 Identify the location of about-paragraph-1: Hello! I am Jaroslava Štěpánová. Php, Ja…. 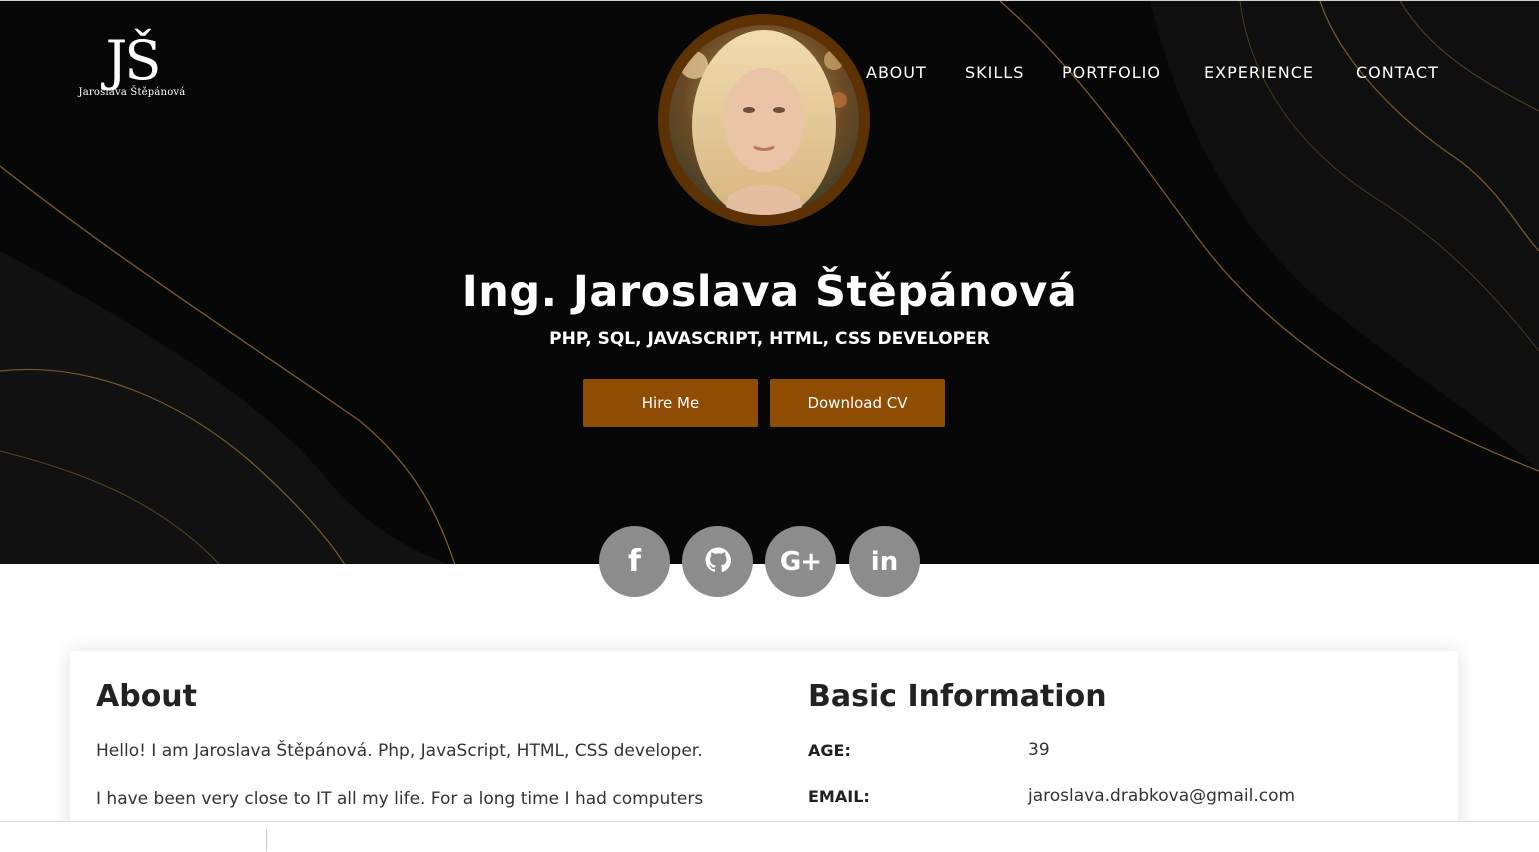
(399, 751).